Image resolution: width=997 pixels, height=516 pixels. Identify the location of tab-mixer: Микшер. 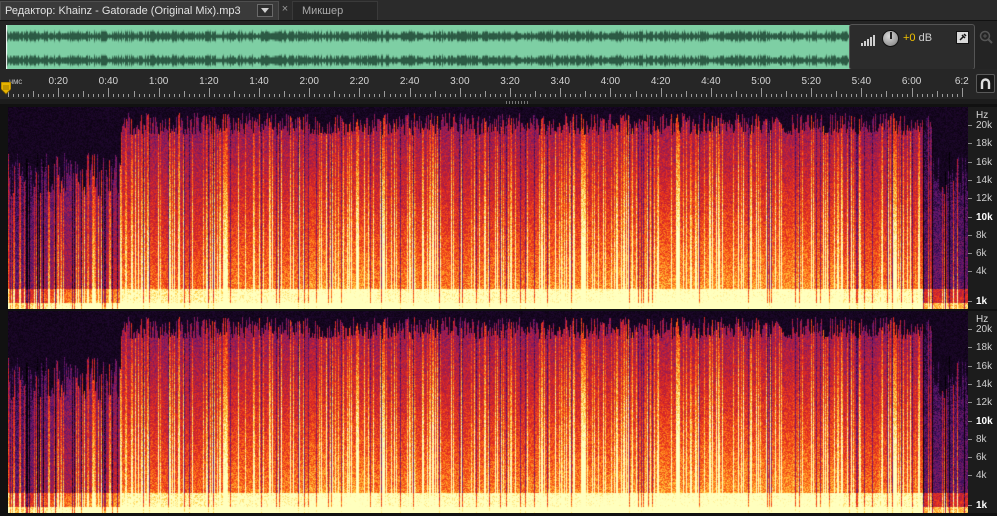
(335, 10).